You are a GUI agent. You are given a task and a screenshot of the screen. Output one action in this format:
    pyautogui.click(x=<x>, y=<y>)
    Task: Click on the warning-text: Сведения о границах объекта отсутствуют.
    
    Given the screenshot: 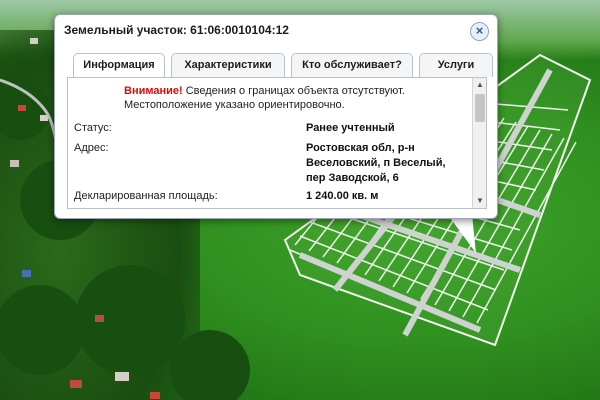 What is the action you would take?
    pyautogui.click(x=293, y=91)
    